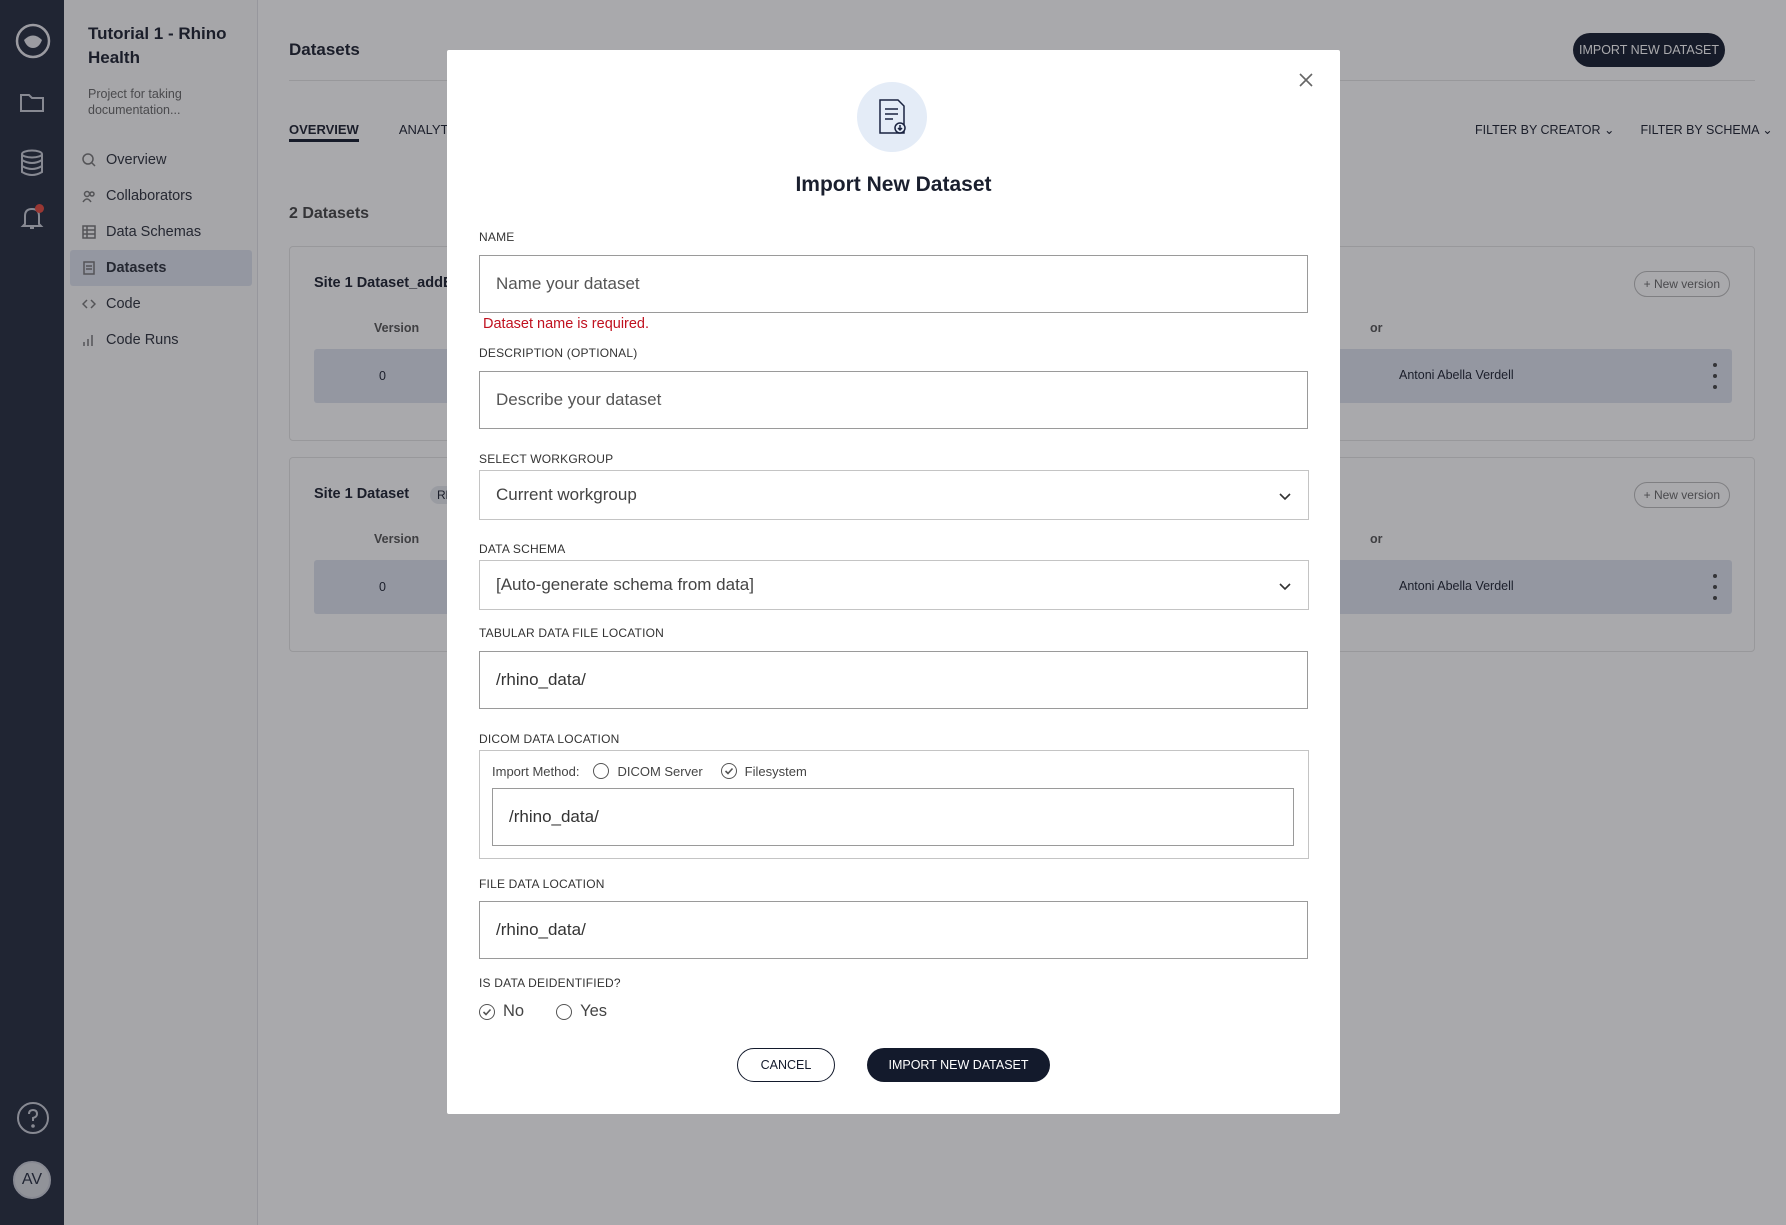  Describe the element at coordinates (625, 584) in the screenshot. I see `schema-value: [Auto-generate schema from data]` at that location.